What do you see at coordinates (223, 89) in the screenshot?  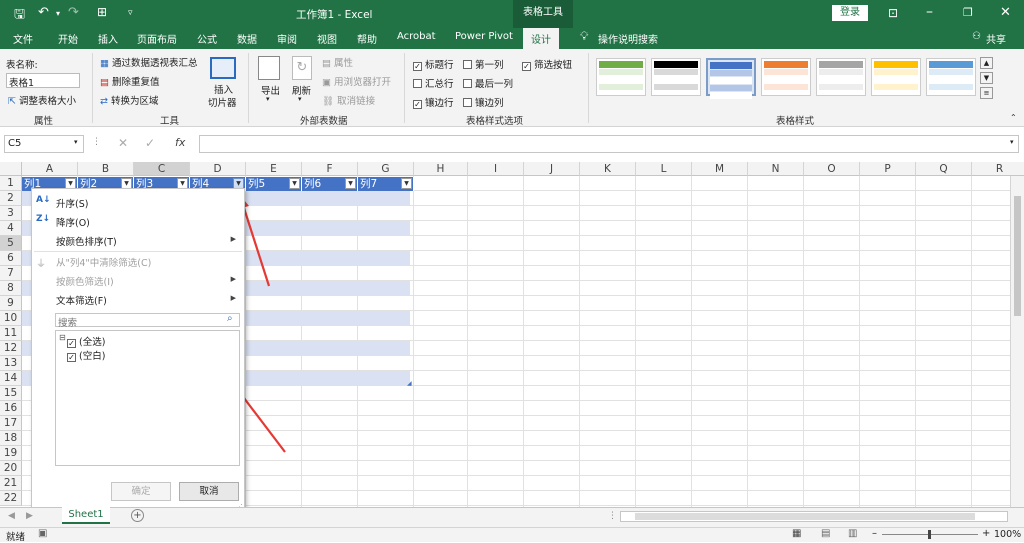 I see `insert-slicer-label-1: 插入` at bounding box center [223, 89].